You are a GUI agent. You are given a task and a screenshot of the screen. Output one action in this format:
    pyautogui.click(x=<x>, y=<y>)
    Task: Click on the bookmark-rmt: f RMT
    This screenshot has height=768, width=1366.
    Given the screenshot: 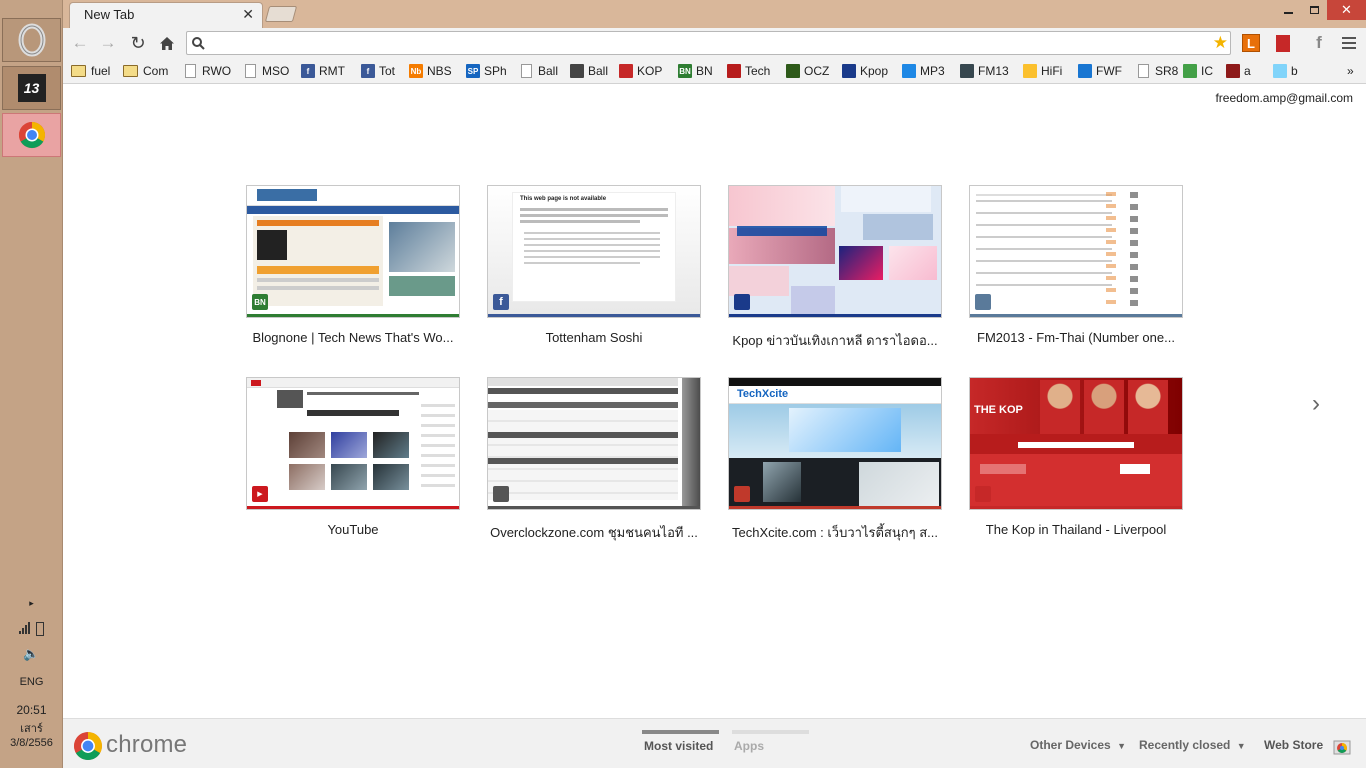 What is the action you would take?
    pyautogui.click(x=323, y=71)
    